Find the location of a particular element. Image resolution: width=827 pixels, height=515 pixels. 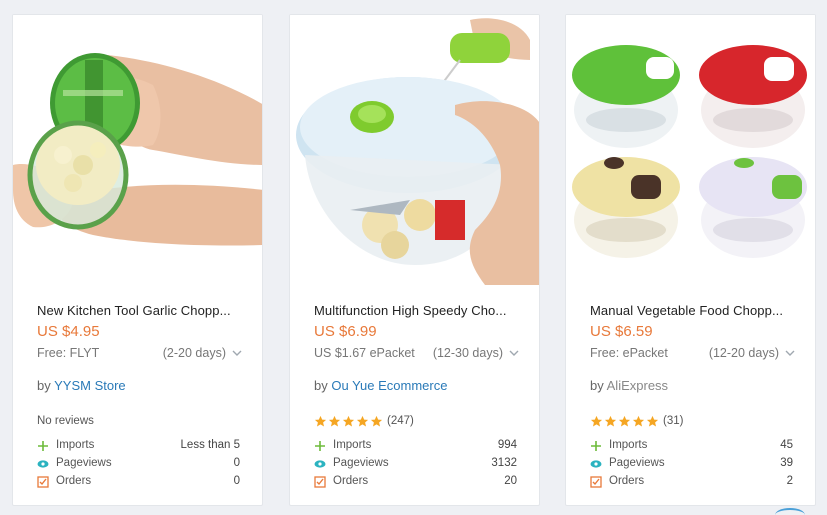

stat-pageviews: Pageviews 39 is located at coordinates (691, 466).